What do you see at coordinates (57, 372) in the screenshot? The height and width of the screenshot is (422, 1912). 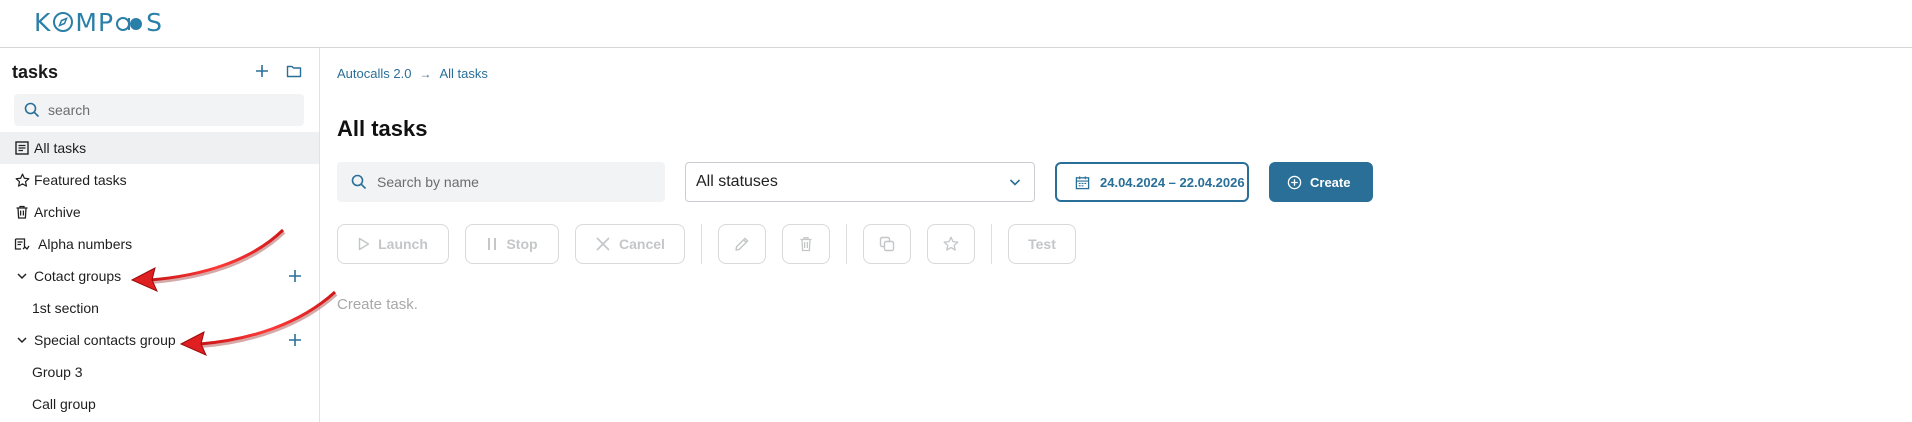 I see `sidebar-item-label: Group 3` at bounding box center [57, 372].